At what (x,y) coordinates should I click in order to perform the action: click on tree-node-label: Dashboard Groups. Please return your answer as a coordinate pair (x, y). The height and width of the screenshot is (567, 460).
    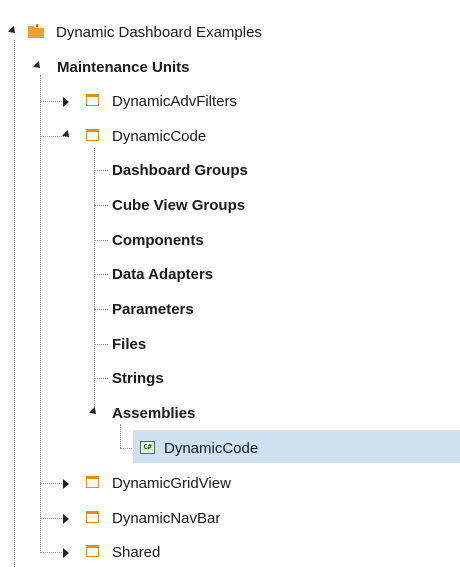
    Looking at the image, I should click on (180, 170).